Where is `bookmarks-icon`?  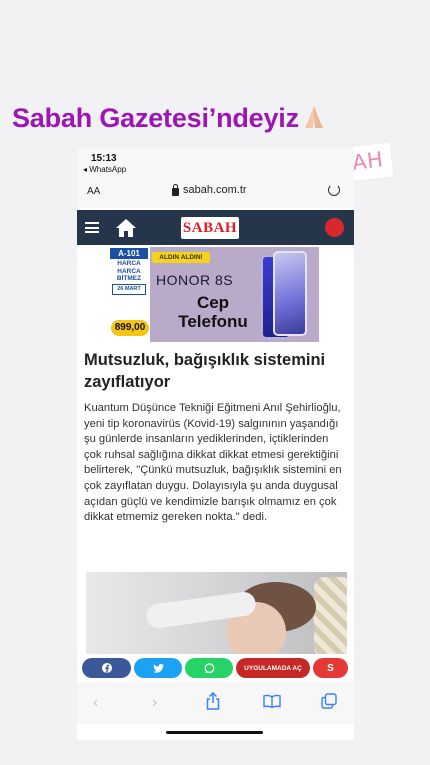
bookmarks-icon is located at coordinates (272, 701).